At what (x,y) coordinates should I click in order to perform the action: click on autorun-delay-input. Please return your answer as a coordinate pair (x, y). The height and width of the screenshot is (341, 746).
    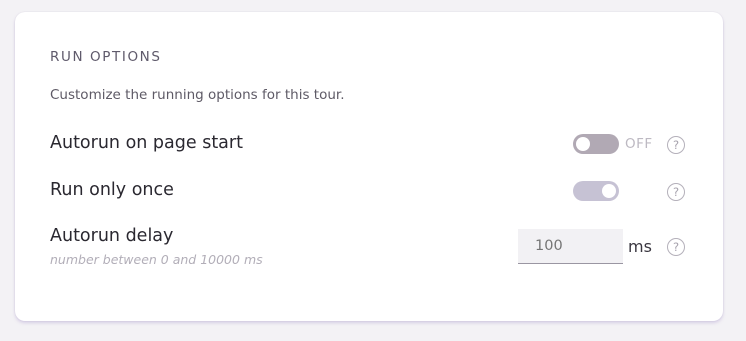
    Looking at the image, I should click on (570, 246).